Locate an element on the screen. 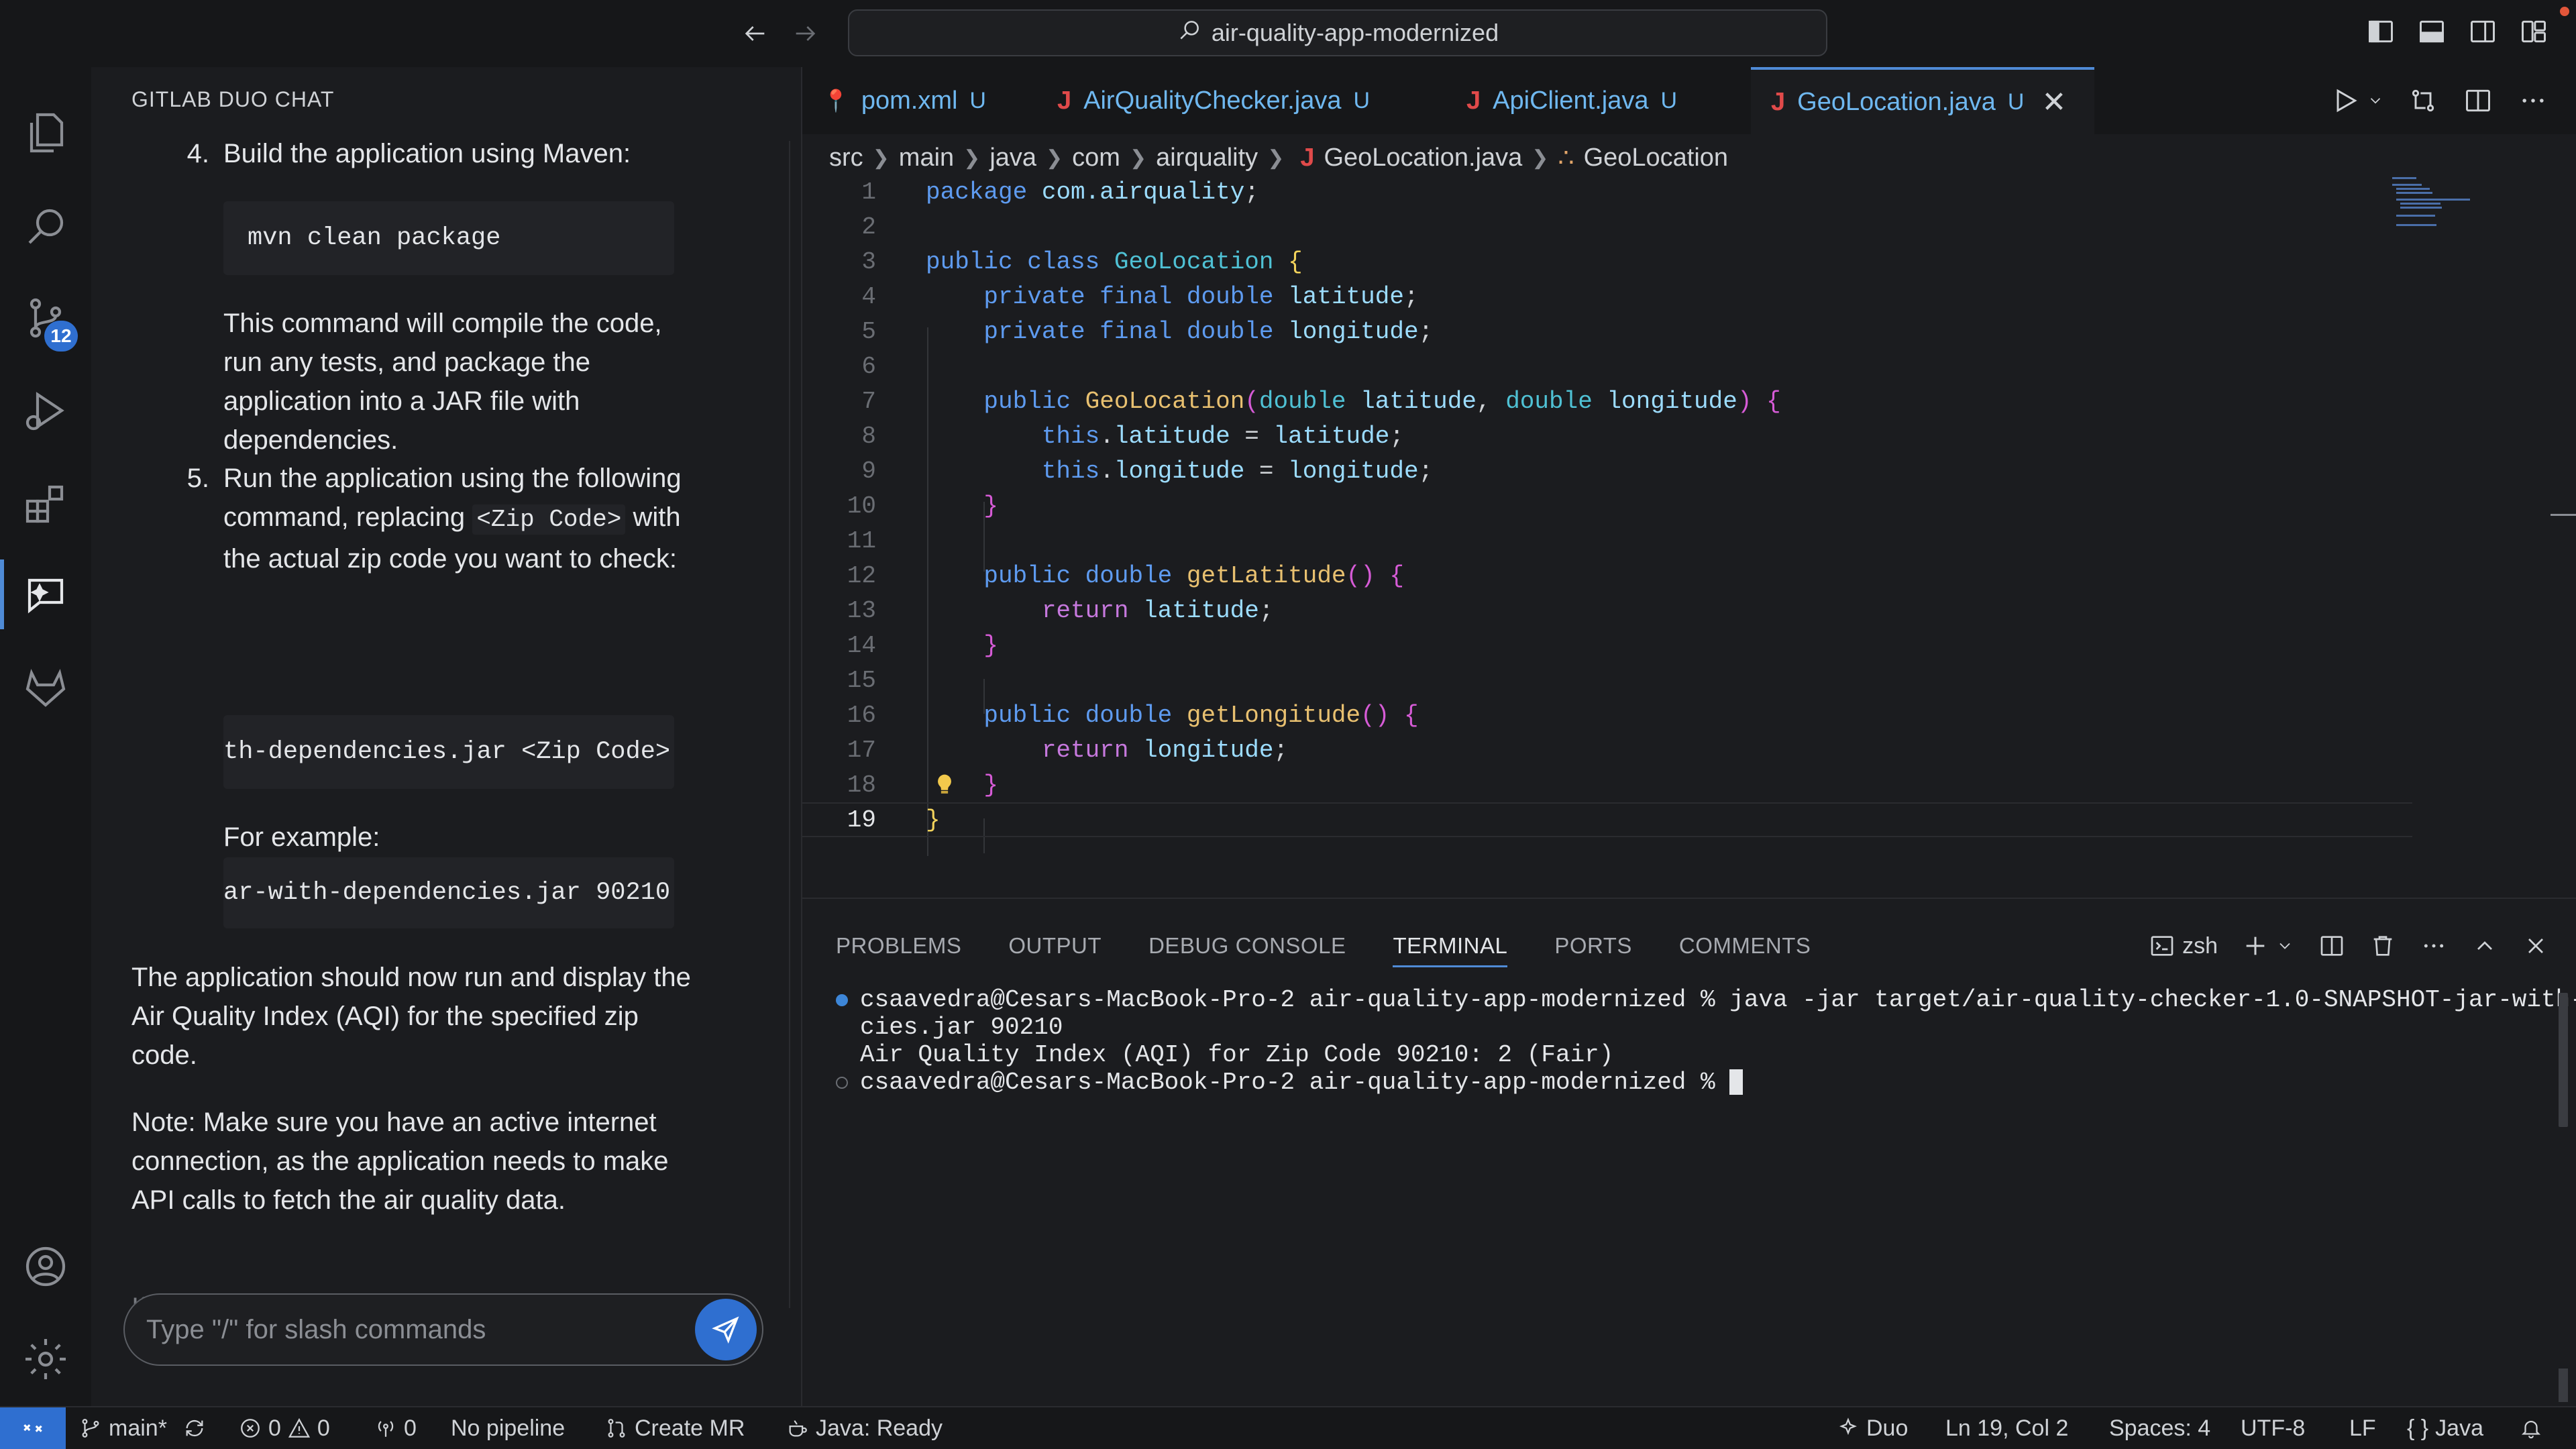 The width and height of the screenshot is (2576, 1449). compare-changes-icon is located at coordinates (2423, 101).